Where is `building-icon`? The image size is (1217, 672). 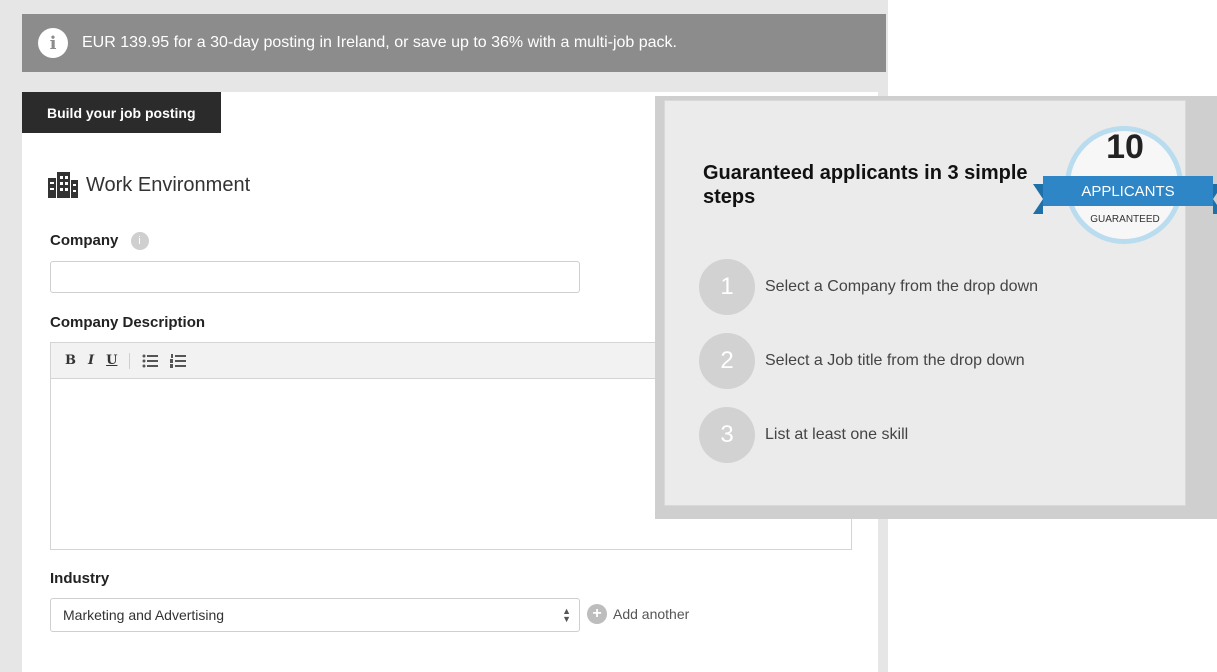
building-icon is located at coordinates (63, 185).